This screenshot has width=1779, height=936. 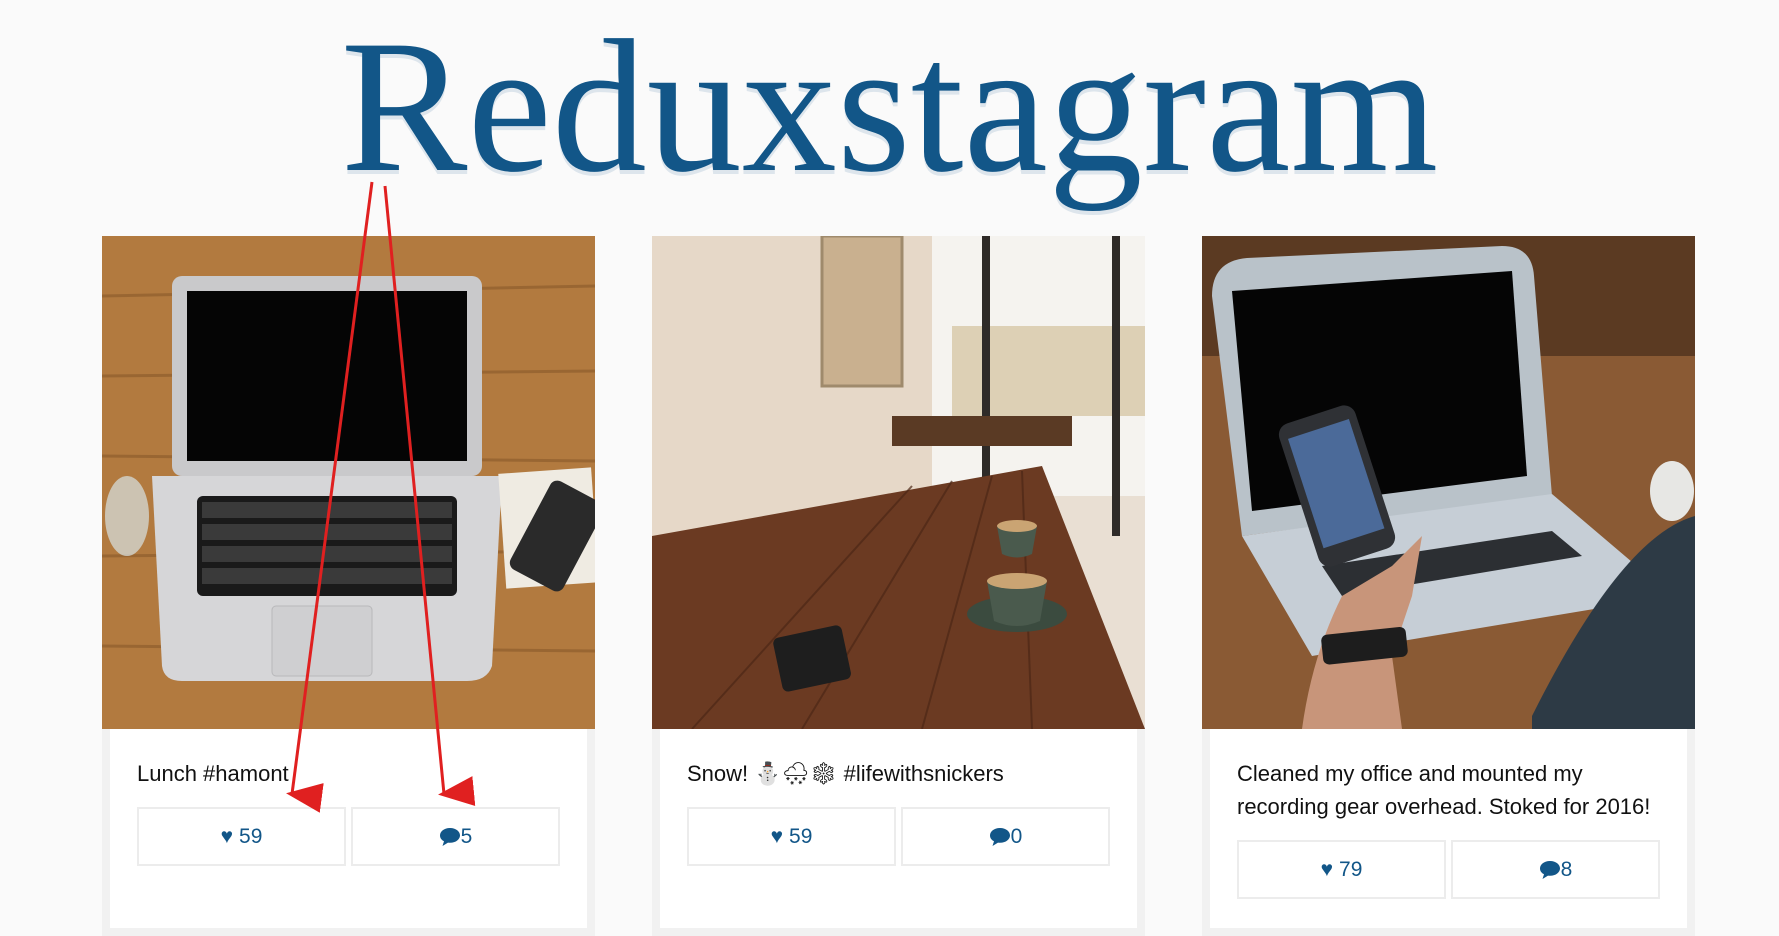 I want to click on post-controls: ♥ 59 5, so click(x=348, y=836).